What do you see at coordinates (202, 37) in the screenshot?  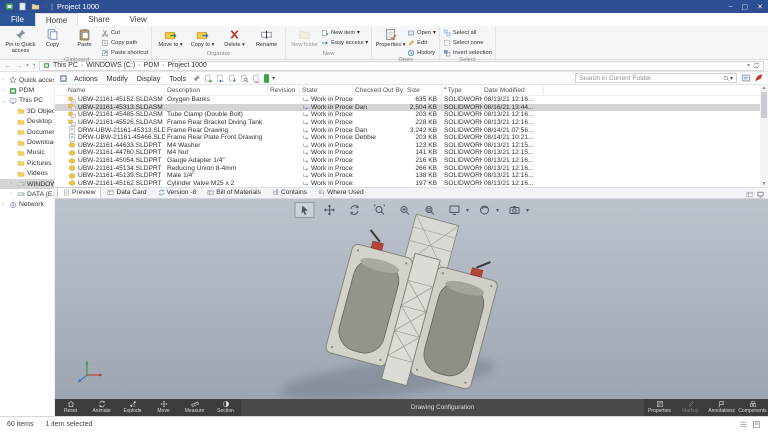 I see `copy-to-button: Copy to ▾` at bounding box center [202, 37].